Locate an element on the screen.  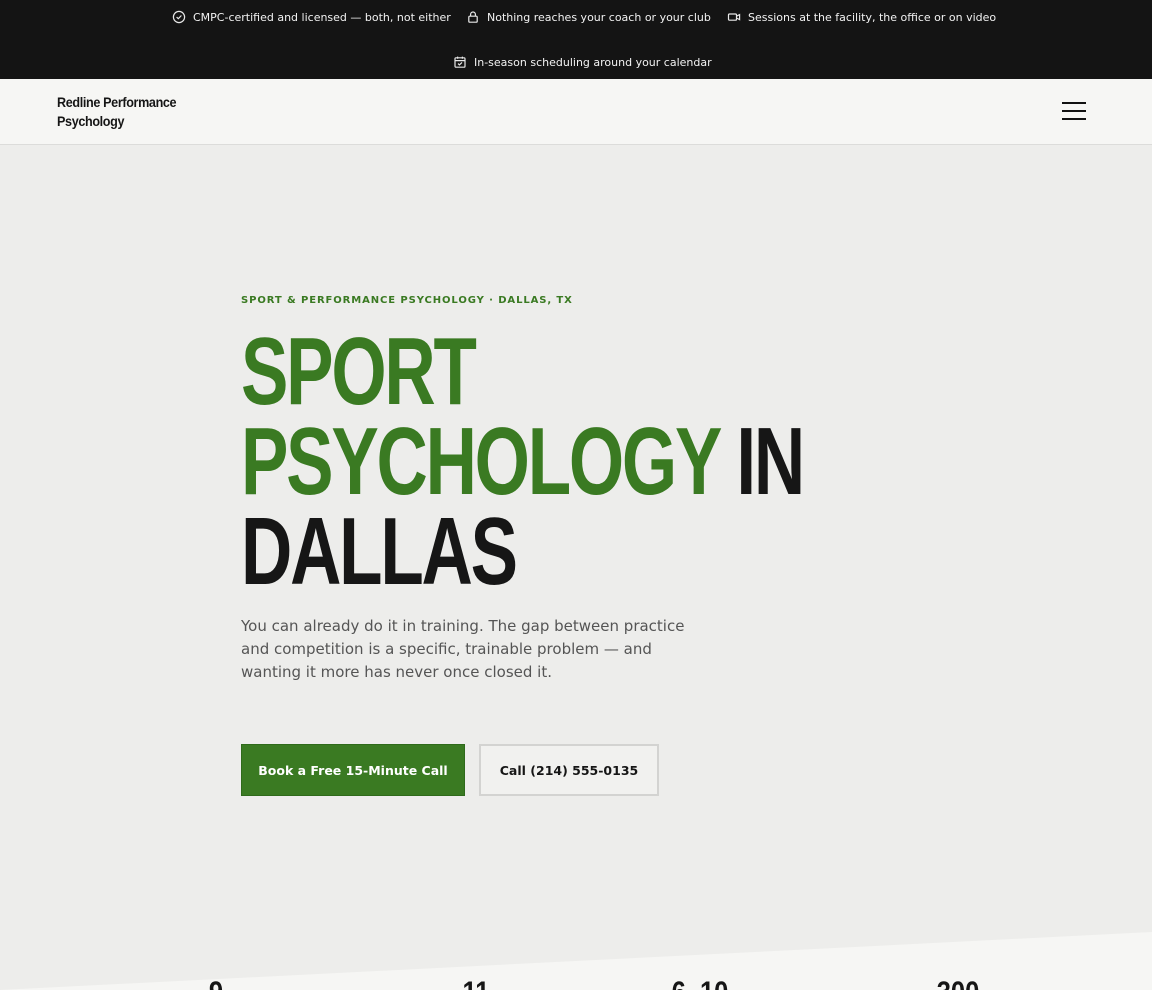
phone-call-button: Call (214) 555-0135 is located at coordinates (569, 770).